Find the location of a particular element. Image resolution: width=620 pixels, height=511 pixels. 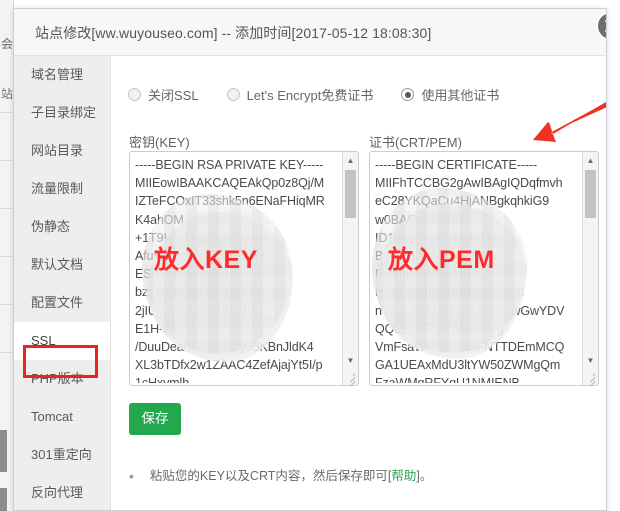

radio-close-ssl: 关闭SSL is located at coordinates (163, 94).